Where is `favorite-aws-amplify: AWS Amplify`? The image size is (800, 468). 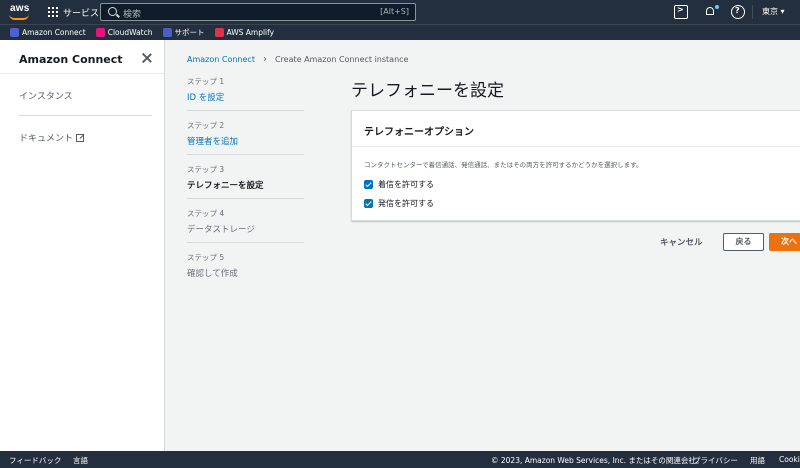 favorite-aws-amplify: AWS Amplify is located at coordinates (244, 32).